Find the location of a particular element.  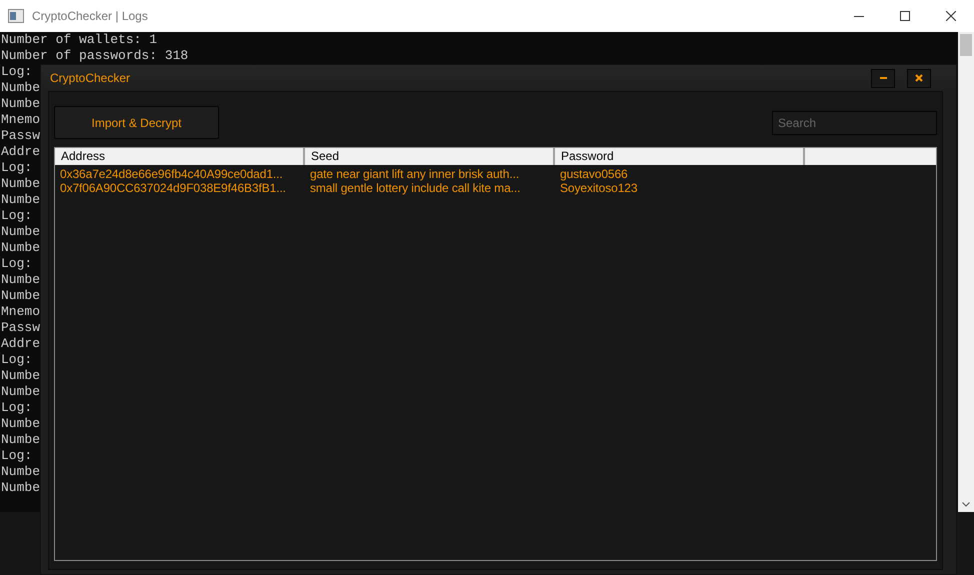

import-decrypt-button: Import & Decrypt is located at coordinates (136, 122).